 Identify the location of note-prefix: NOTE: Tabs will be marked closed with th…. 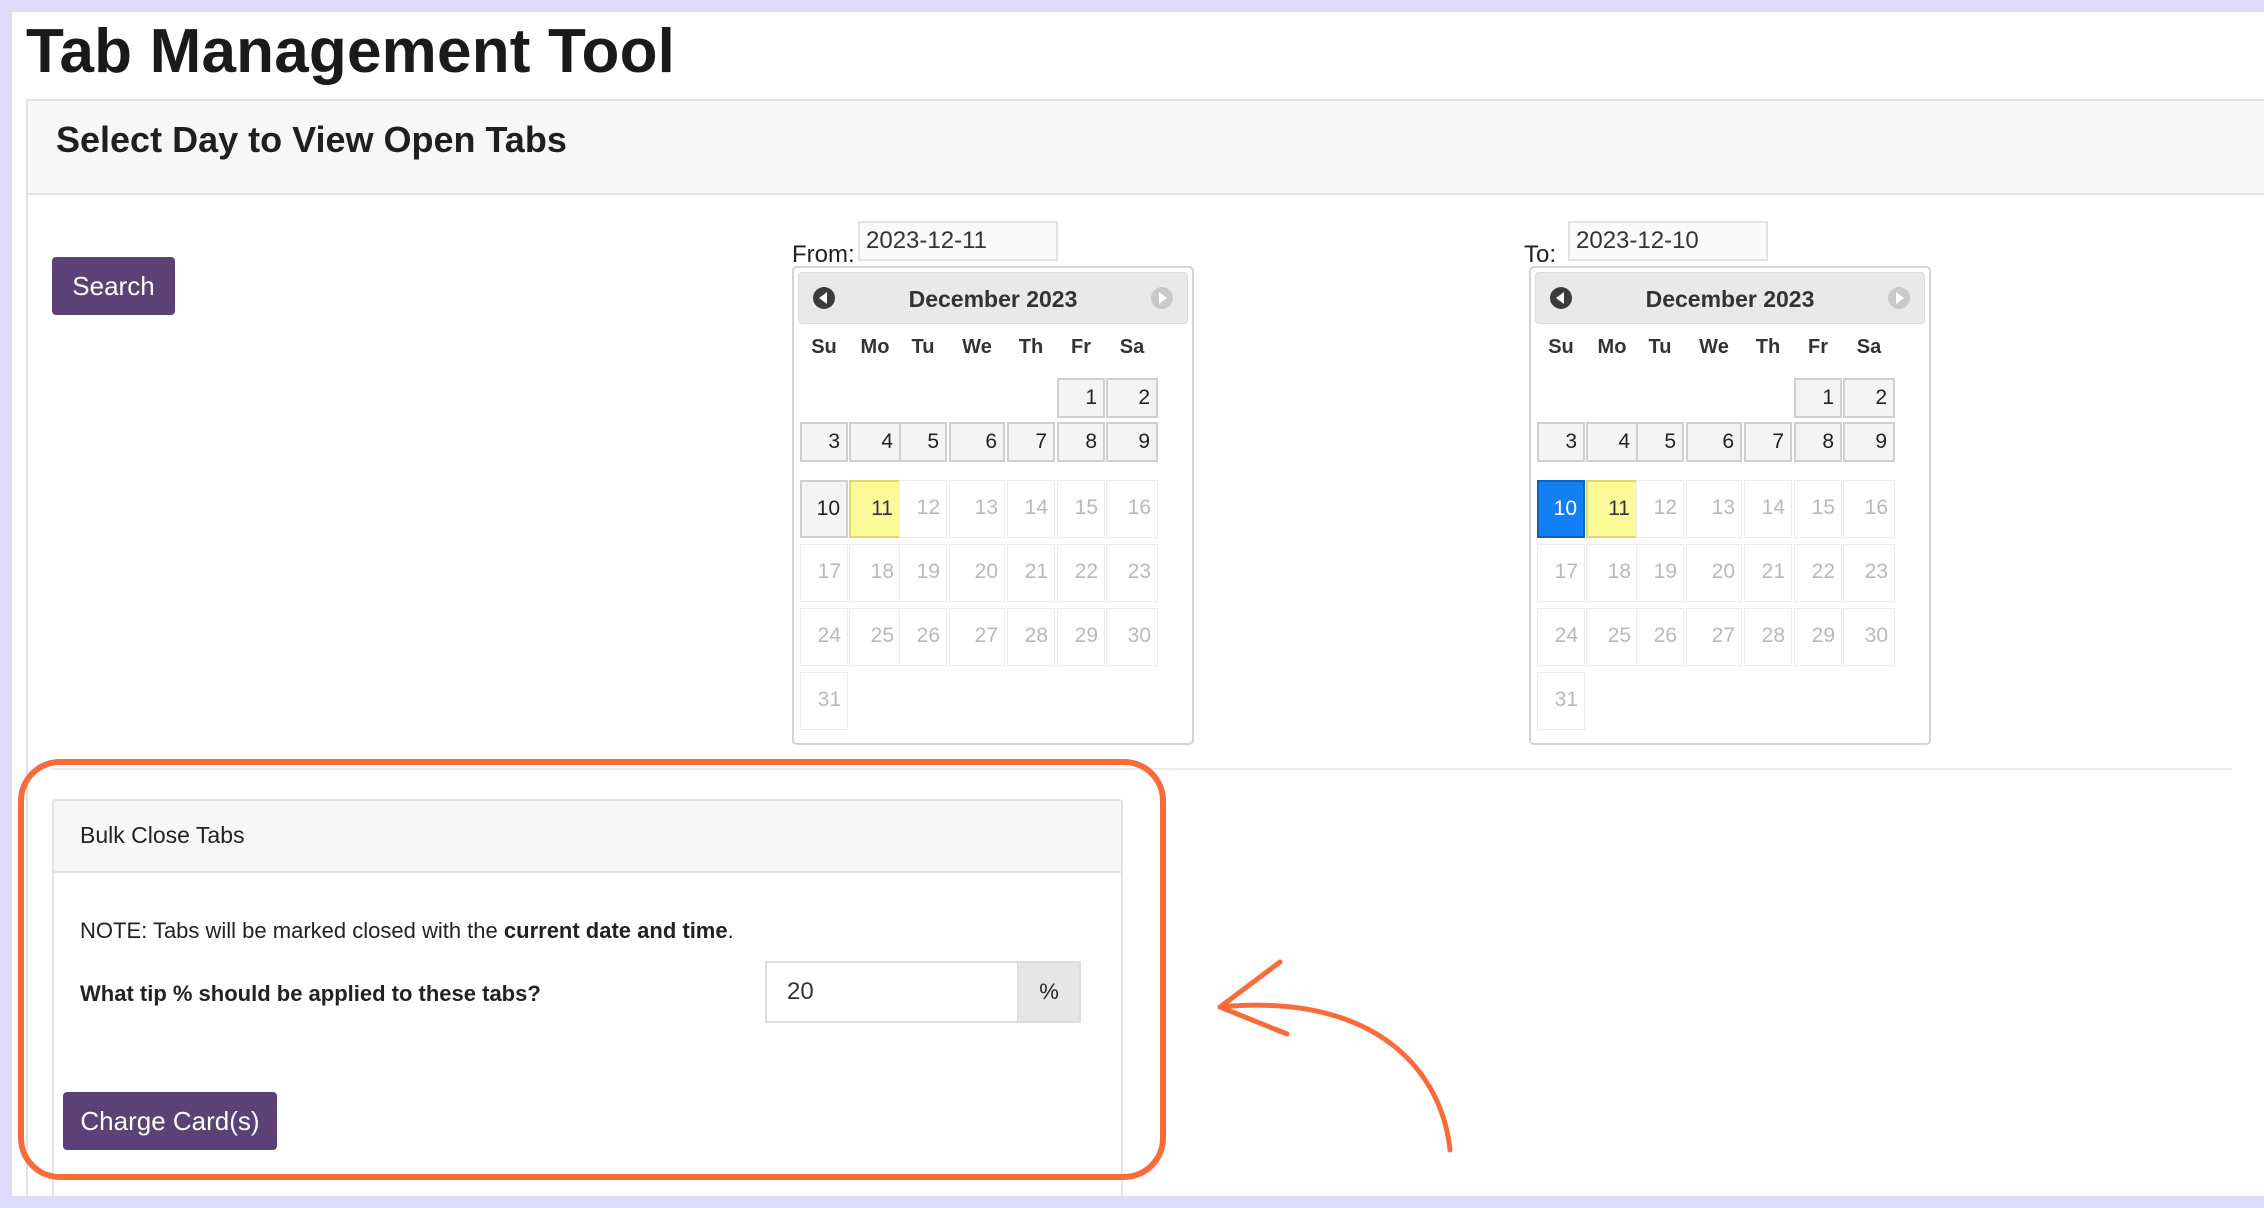
(292, 930).